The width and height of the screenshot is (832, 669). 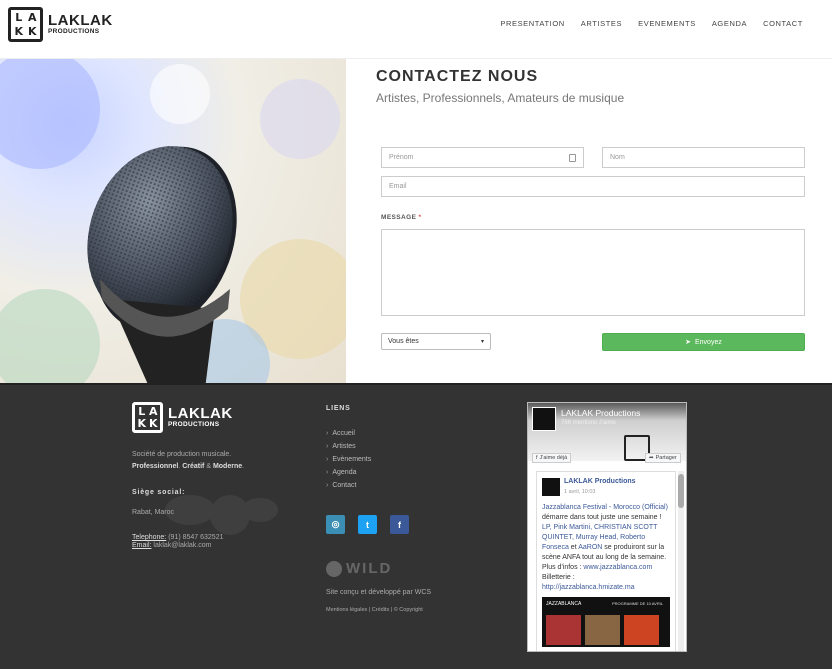 I want to click on vous-etes-select: Vous êtes ▾, so click(x=436, y=341).